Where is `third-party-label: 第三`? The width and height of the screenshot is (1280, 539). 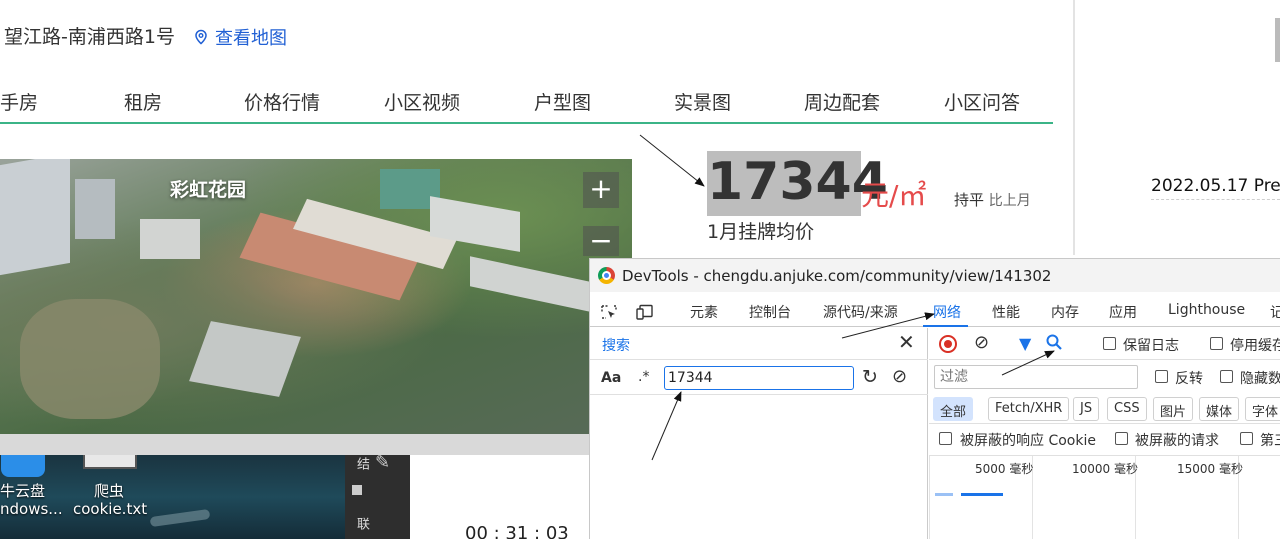
third-party-label: 第三 is located at coordinates (1270, 441).